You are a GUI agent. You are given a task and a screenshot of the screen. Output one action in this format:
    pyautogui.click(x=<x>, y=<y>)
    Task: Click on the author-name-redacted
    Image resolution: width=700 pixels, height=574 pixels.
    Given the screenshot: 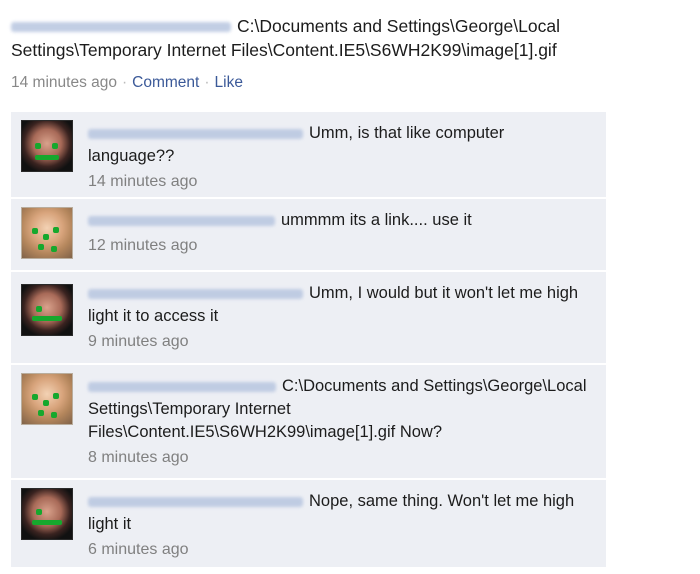 What is the action you would take?
    pyautogui.click(x=121, y=27)
    